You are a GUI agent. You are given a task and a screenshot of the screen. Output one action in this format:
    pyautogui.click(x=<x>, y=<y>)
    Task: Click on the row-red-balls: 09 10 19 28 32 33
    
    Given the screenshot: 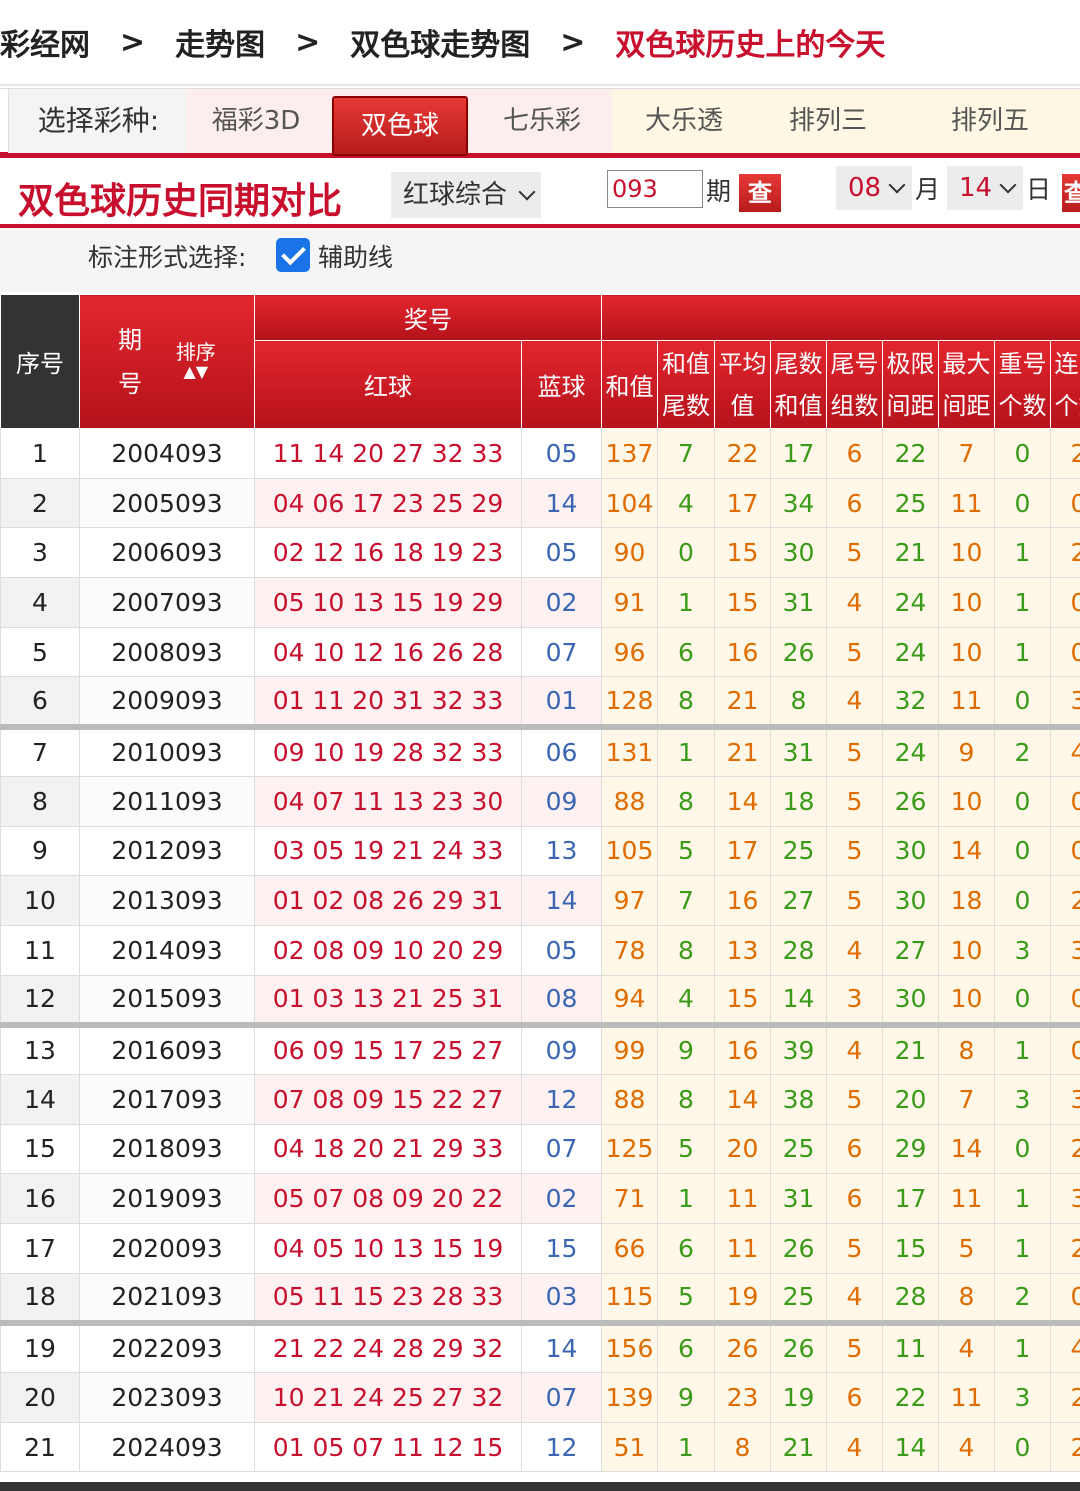 What is the action you would take?
    pyautogui.click(x=388, y=750)
    